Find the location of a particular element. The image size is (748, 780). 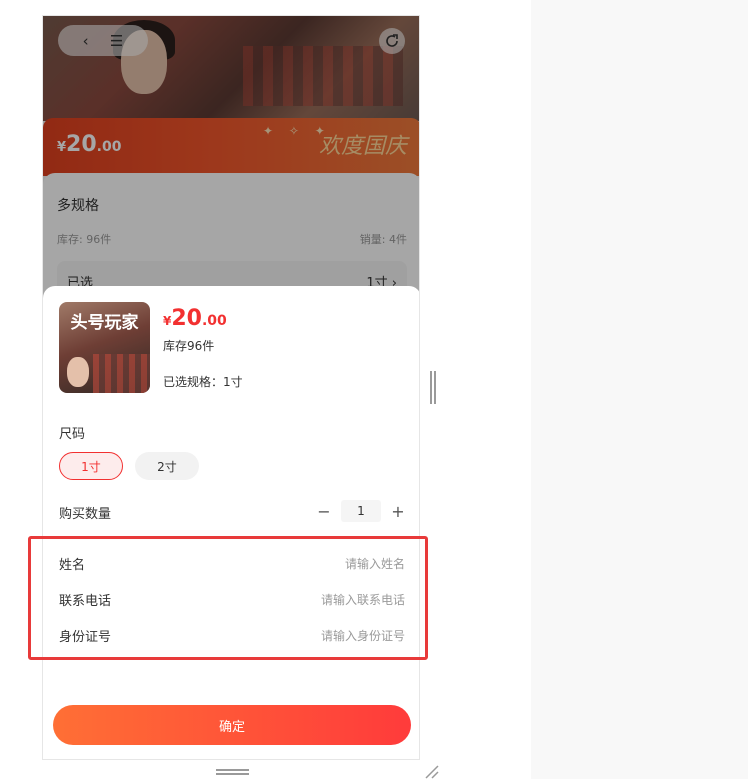

minus-button: − is located at coordinates (324, 511).